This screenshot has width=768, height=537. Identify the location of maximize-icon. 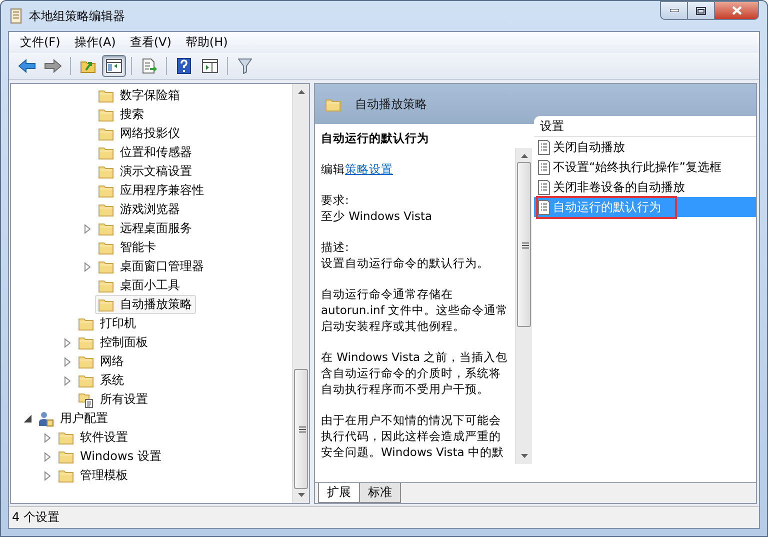
(701, 10).